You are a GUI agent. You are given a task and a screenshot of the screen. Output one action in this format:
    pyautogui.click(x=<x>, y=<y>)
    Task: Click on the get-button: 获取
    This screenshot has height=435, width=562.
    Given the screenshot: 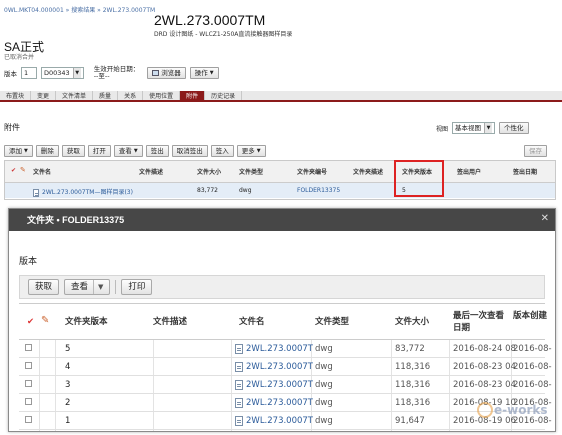 What is the action you would take?
    pyautogui.click(x=73, y=151)
    